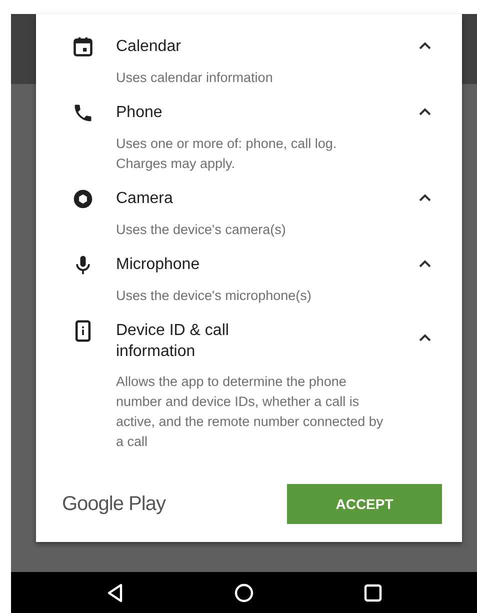 The image size is (477, 613). I want to click on permission-title: Phone, so click(140, 113).